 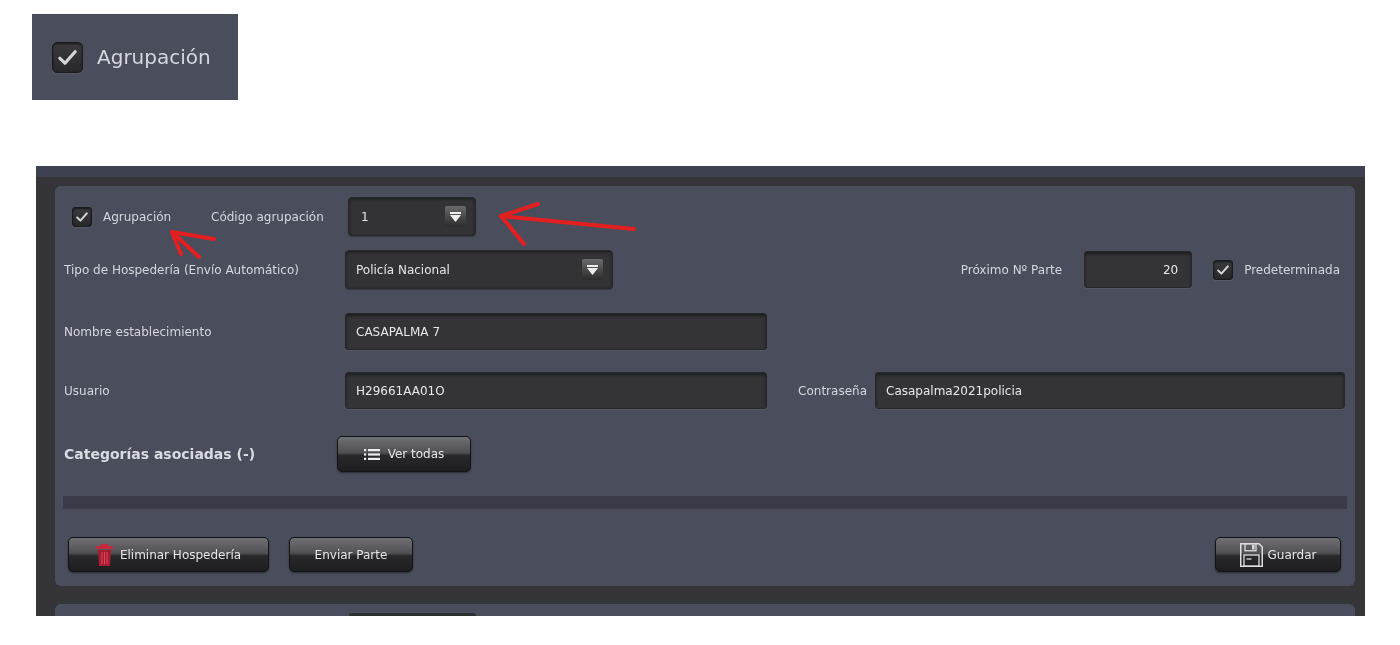 What do you see at coordinates (479, 269) in the screenshot?
I see `dropdown: Policía Nacional` at bounding box center [479, 269].